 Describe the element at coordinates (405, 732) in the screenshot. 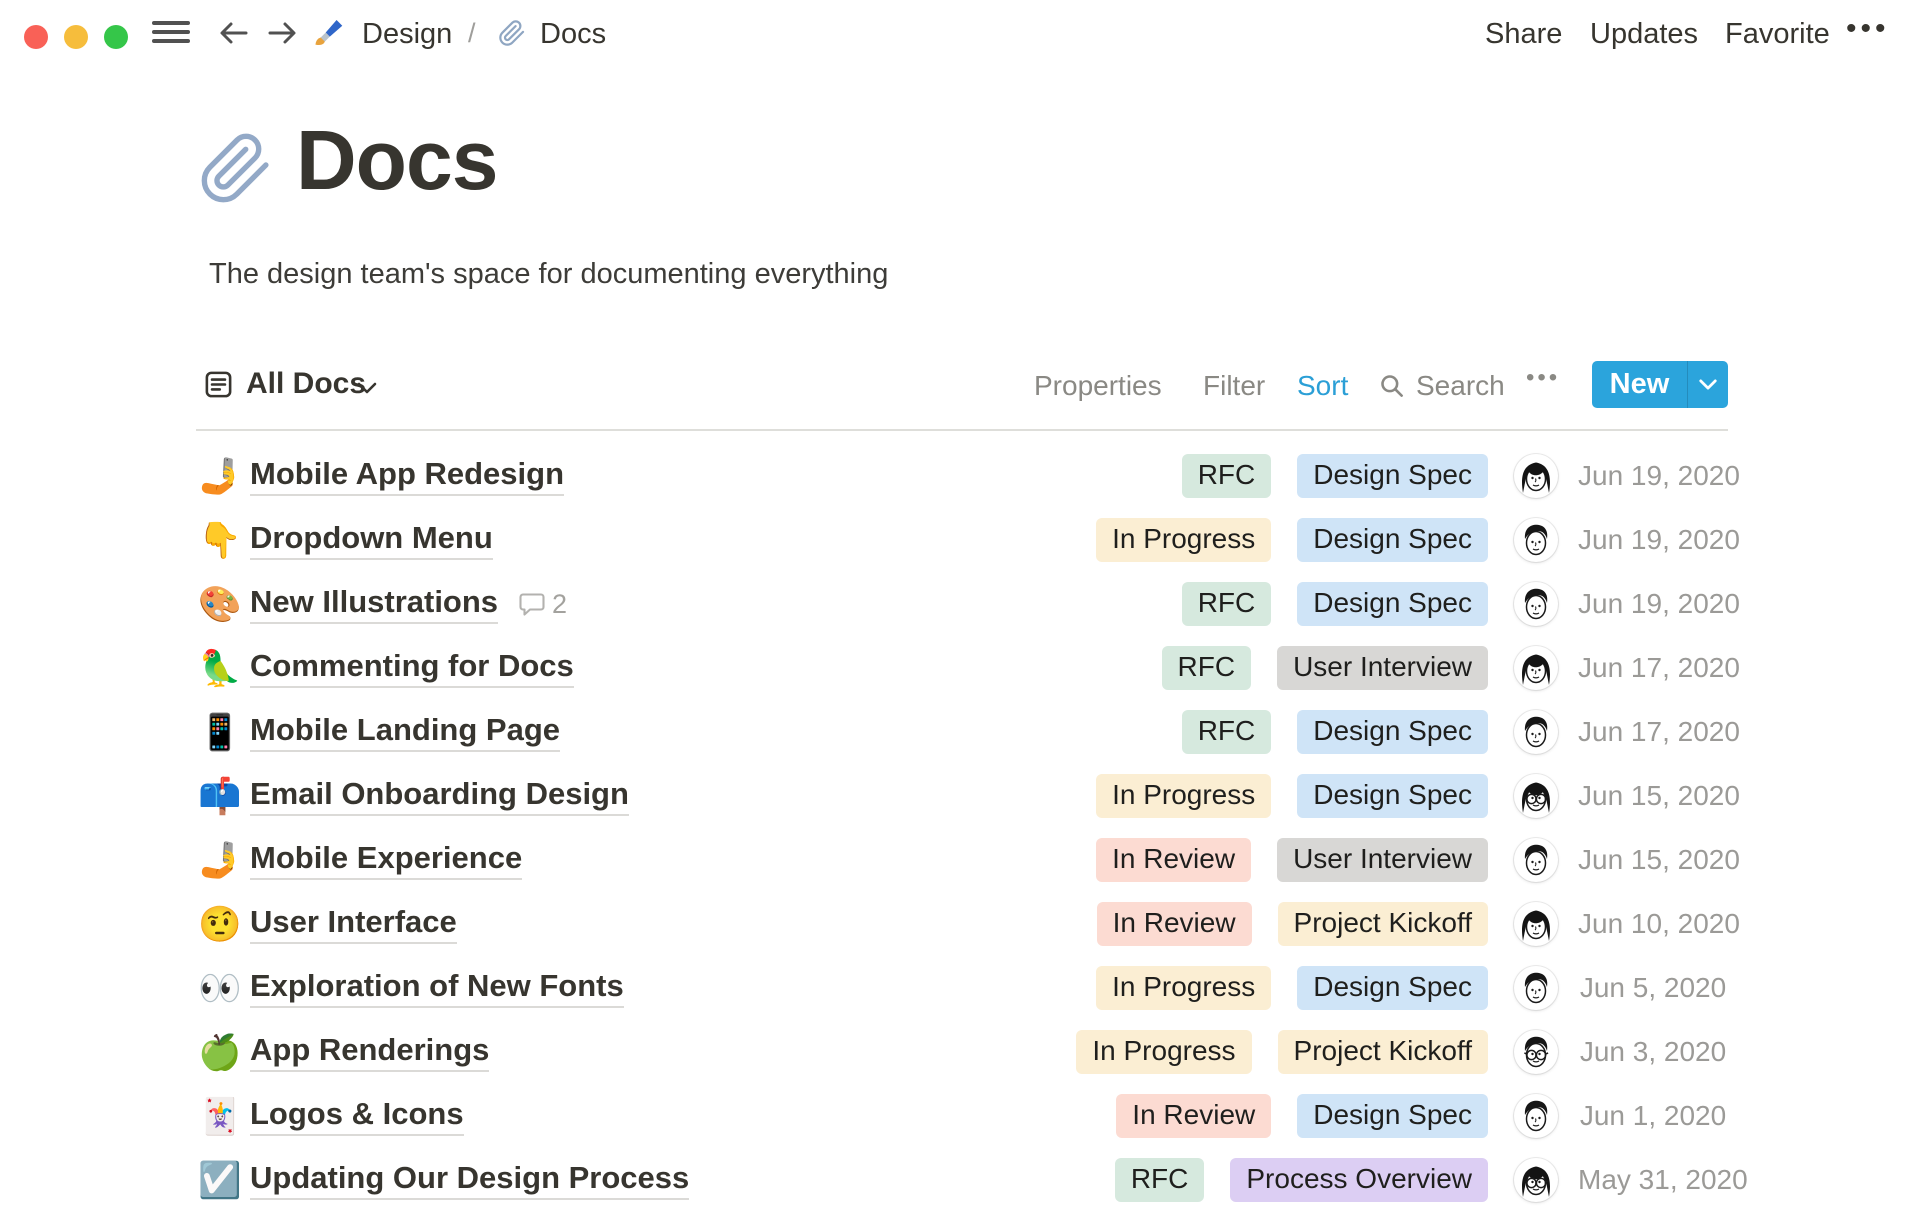

I see `doc-title-link: Mobile Landing Page` at that location.